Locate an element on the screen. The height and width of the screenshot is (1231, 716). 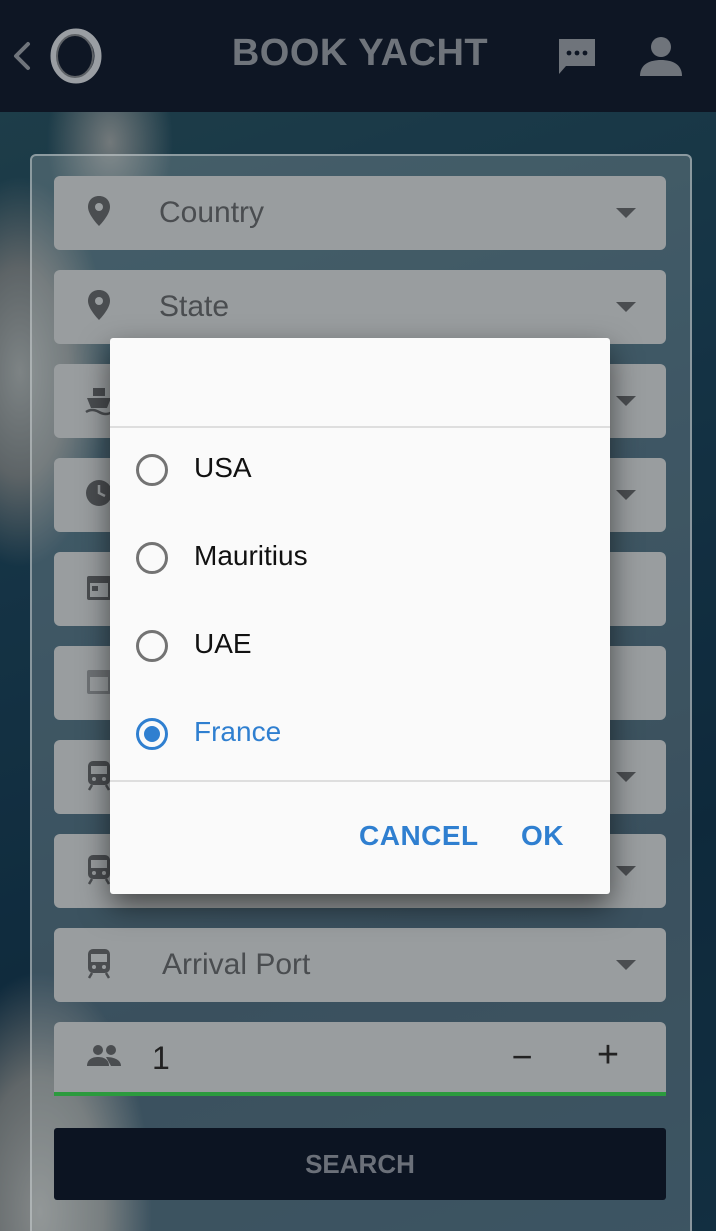
search-button: SEARCH is located at coordinates (360, 1164).